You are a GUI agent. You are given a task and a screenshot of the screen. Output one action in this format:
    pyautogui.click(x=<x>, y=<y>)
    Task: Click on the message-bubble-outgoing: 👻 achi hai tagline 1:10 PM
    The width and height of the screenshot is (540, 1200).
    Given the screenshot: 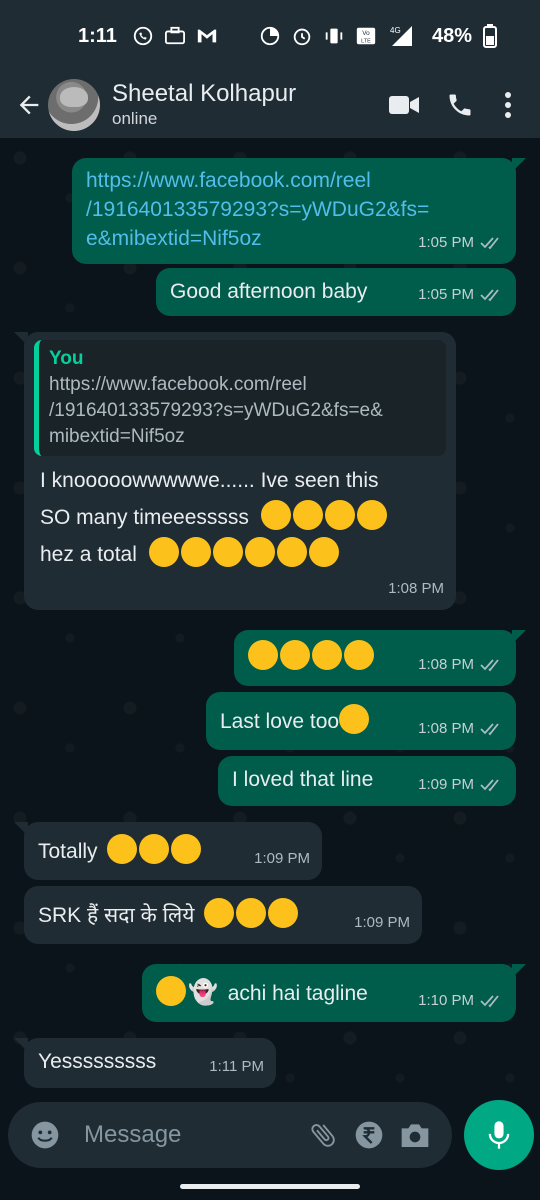 What is the action you would take?
    pyautogui.click(x=334, y=993)
    